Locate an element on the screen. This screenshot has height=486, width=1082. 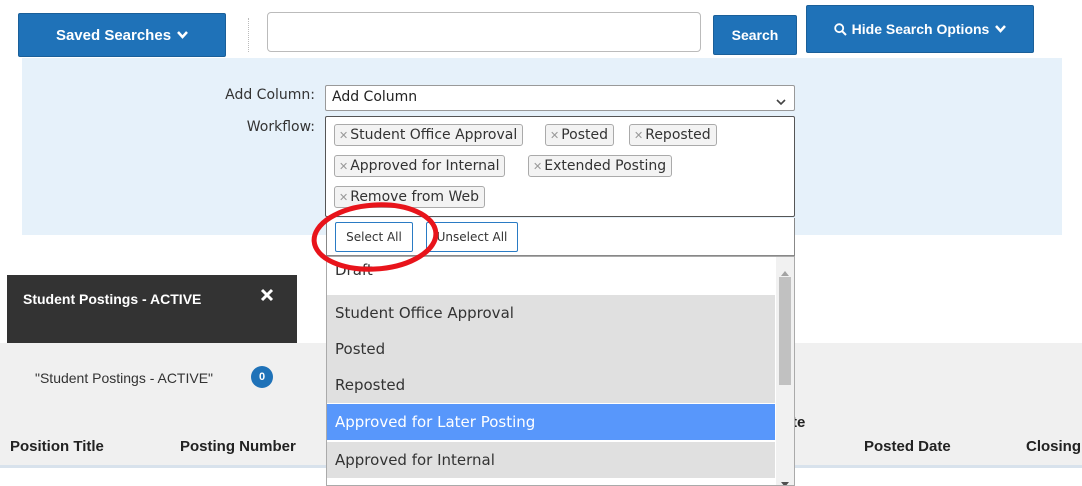
hide-search-options-label: Hide Search Options is located at coordinates (920, 29).